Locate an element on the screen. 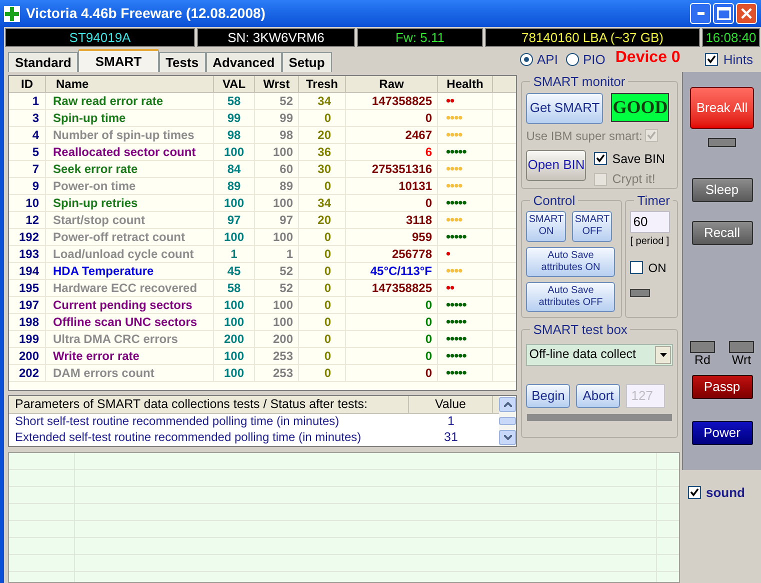  table-cell: Spin-up retries is located at coordinates (130, 203).